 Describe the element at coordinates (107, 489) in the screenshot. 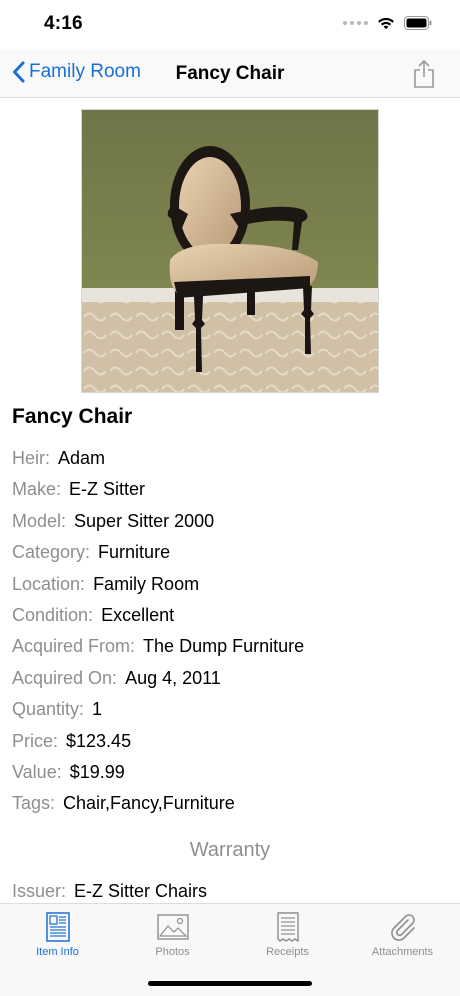

I see `detail-value: E-Z Sitter` at that location.